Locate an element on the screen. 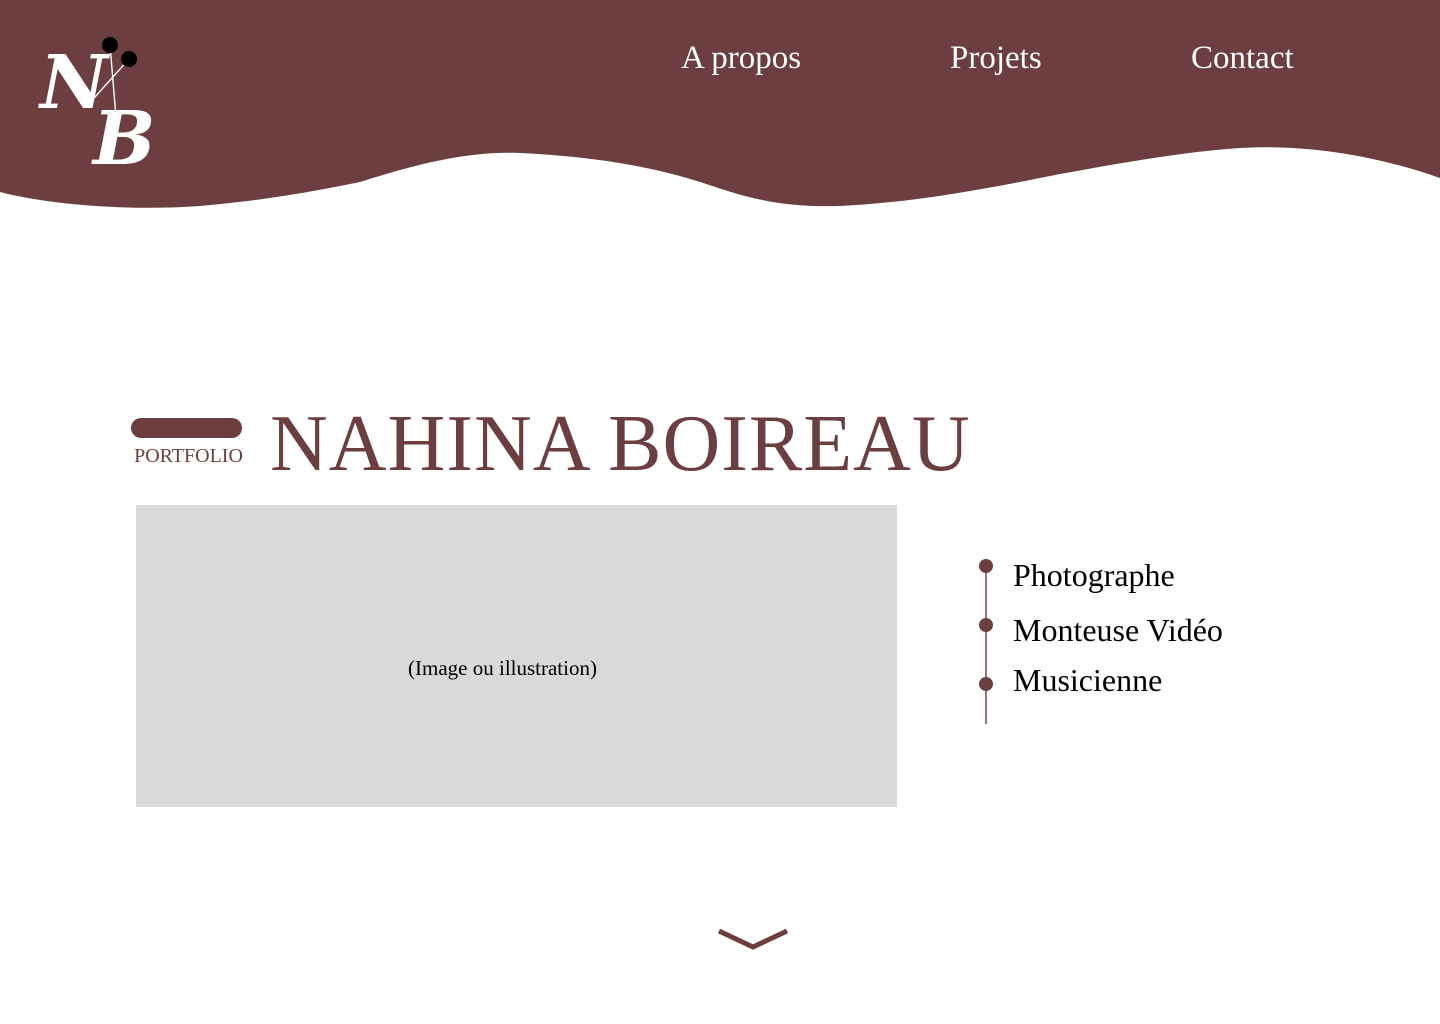 The image size is (1440, 1024). nav-link-projects: Projets is located at coordinates (996, 58).